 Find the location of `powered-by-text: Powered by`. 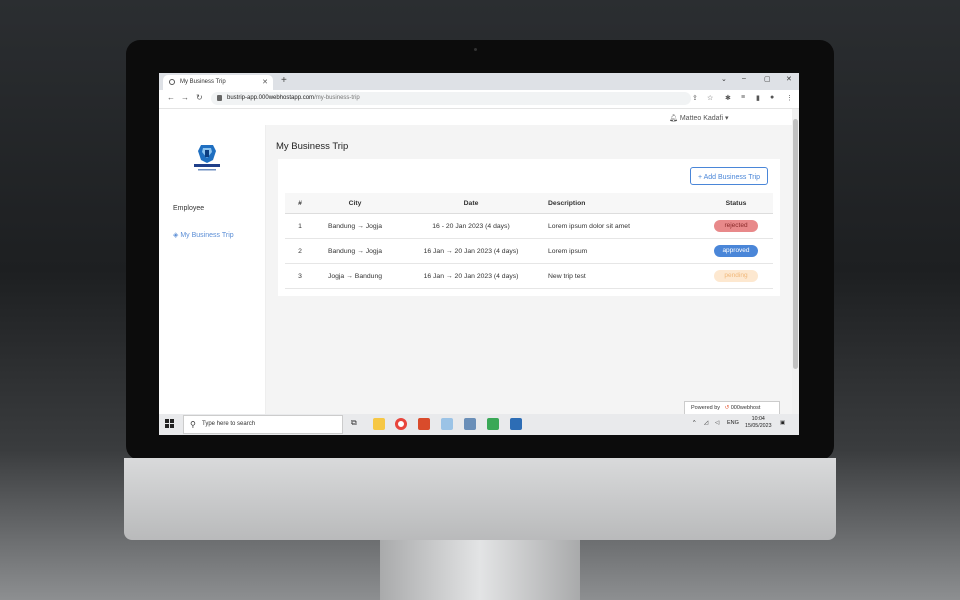

powered-by-text: Powered by is located at coordinates (706, 408).